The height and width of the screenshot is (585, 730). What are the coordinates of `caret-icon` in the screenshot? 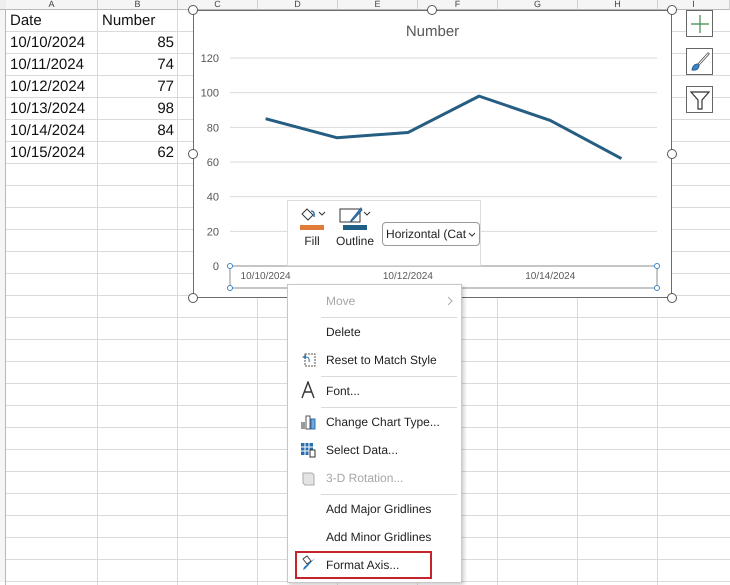 It's located at (472, 234).